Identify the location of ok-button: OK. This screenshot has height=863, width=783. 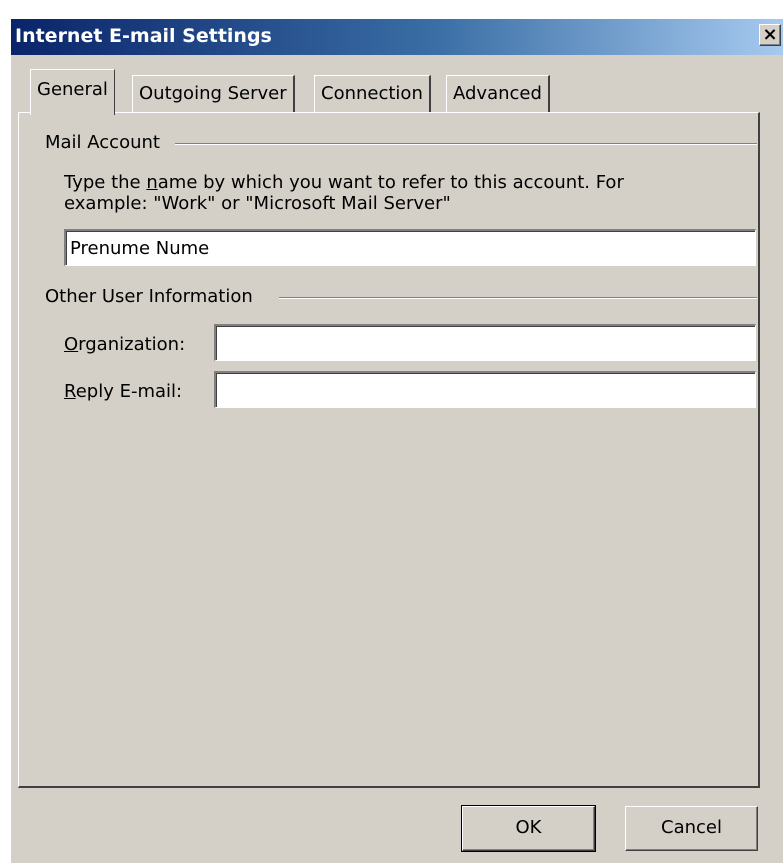
(528, 828).